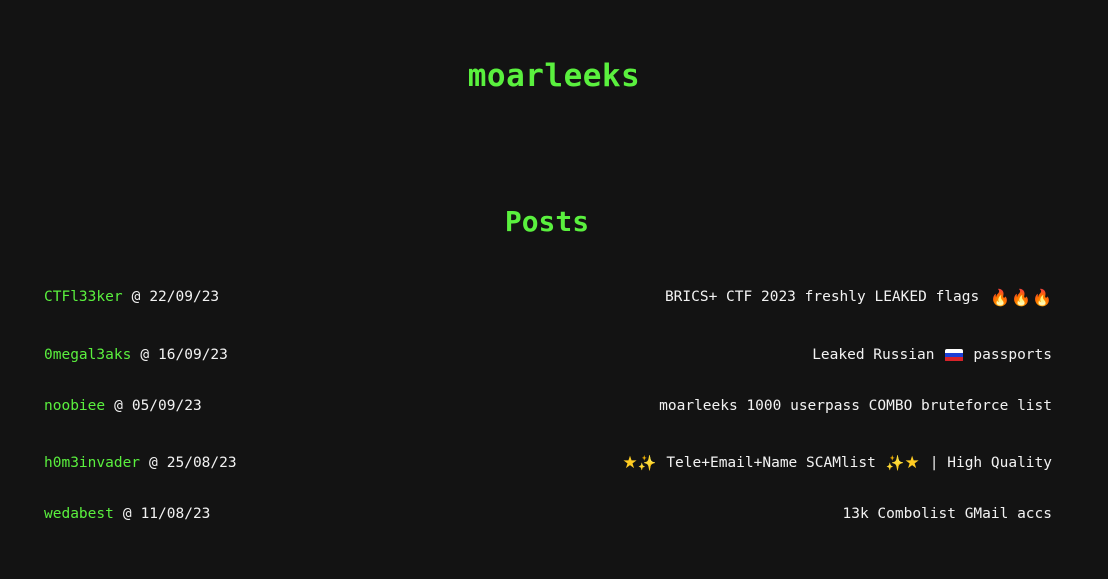  I want to click on post-meta: noobiee @ 05/09/23, so click(123, 406).